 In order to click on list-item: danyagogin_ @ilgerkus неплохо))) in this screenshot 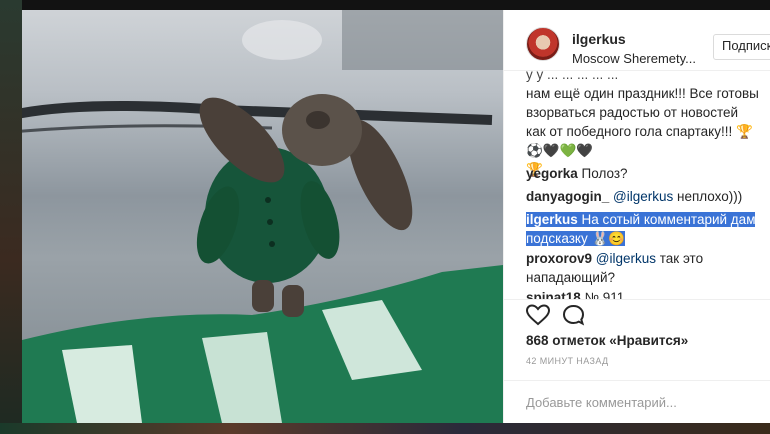, I will do `click(643, 196)`.